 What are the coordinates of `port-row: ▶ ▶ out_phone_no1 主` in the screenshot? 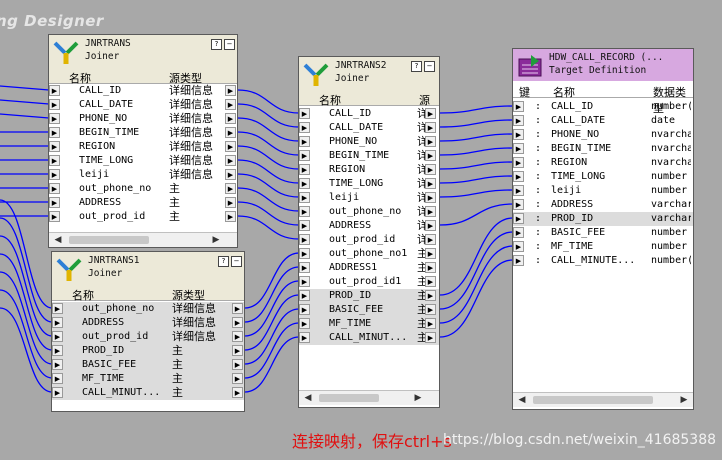 It's located at (369, 254).